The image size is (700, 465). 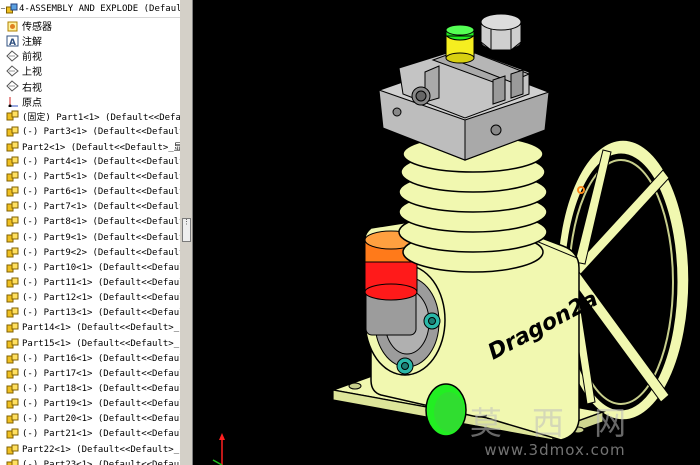 I want to click on watermark-logo: 莫 西 网, so click(x=553, y=423).